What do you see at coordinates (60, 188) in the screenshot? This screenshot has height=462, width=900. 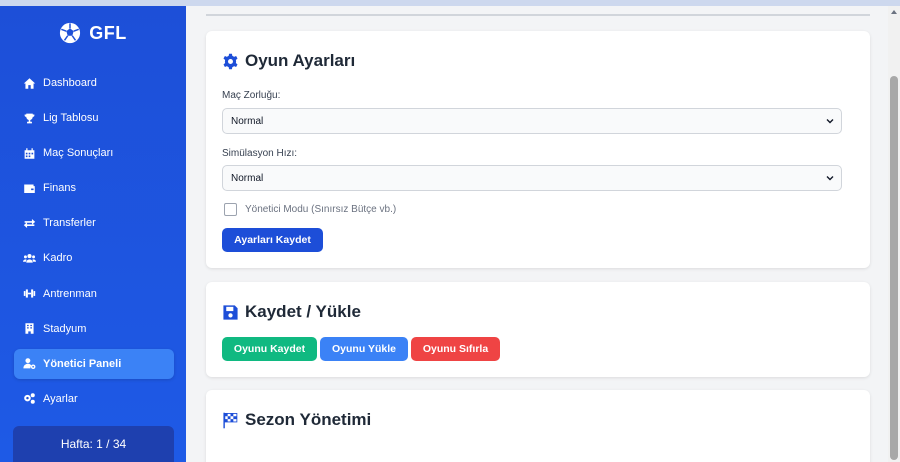 I see `sidebar-item-label: Finans` at bounding box center [60, 188].